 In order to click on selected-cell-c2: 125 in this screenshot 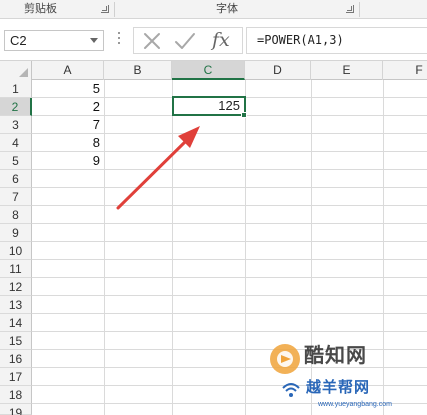, I will do `click(209, 106)`.